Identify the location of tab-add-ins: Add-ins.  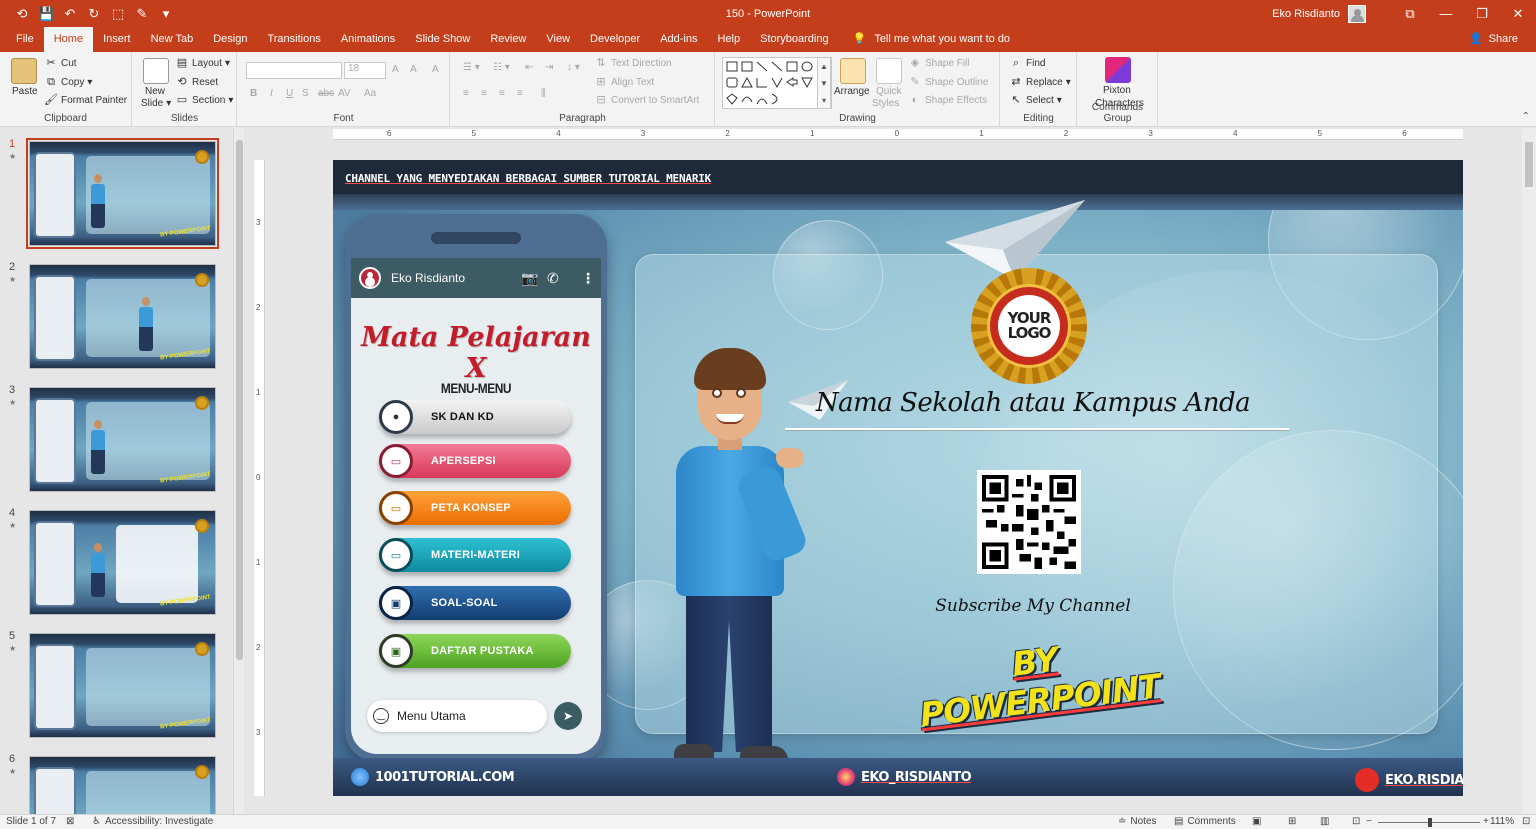
(678, 39).